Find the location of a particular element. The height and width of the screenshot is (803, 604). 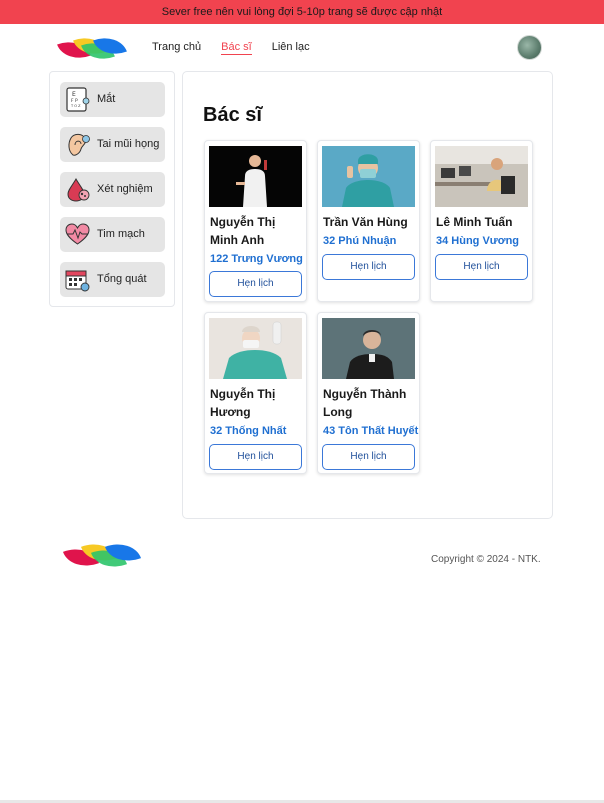

header: Trang chủ Bác sĩ Liên lạc is located at coordinates (302, 48).